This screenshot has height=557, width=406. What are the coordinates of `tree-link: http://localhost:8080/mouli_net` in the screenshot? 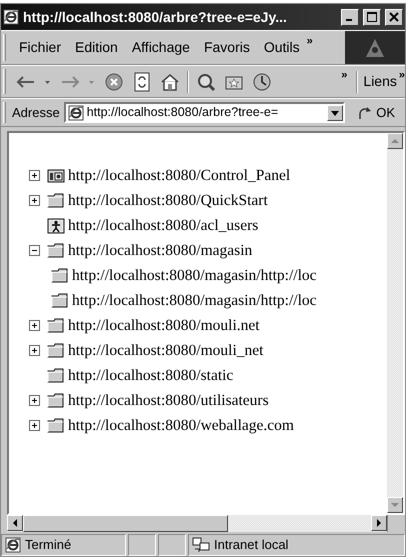 It's located at (166, 350).